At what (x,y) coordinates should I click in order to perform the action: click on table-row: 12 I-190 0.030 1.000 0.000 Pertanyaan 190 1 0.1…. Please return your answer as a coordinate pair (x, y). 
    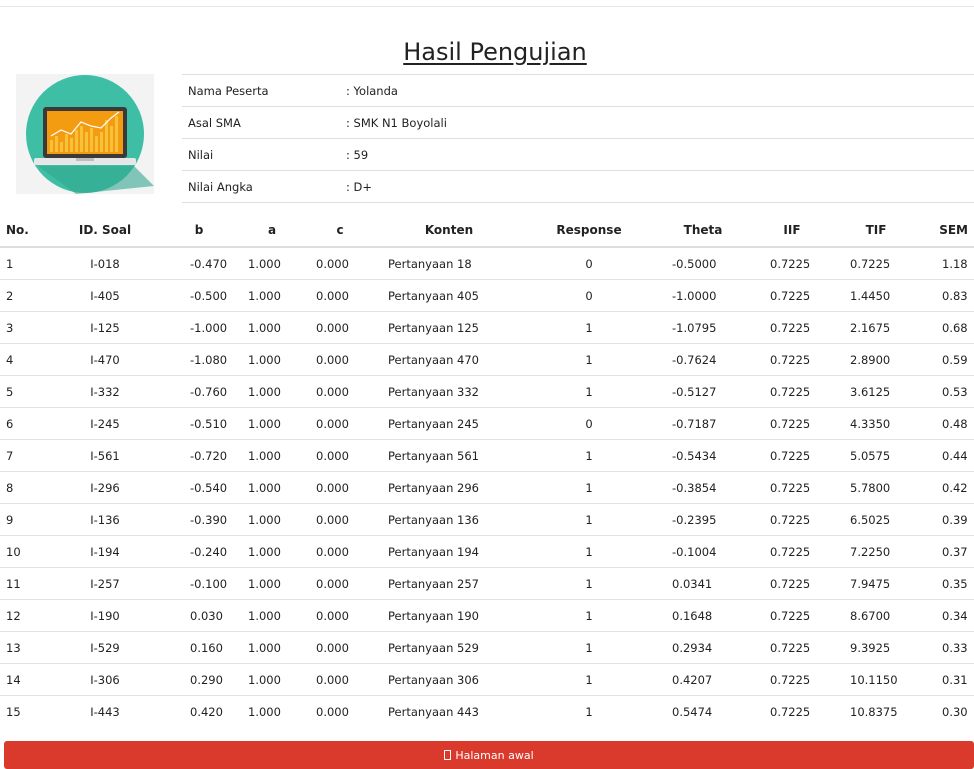
    Looking at the image, I should click on (487, 615).